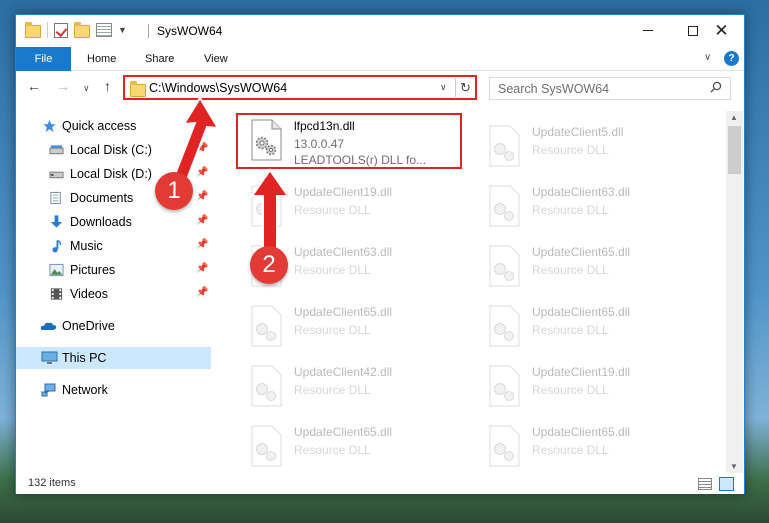 The height and width of the screenshot is (523, 769). I want to click on file-name: UpdateClient42.dll, so click(343, 372).